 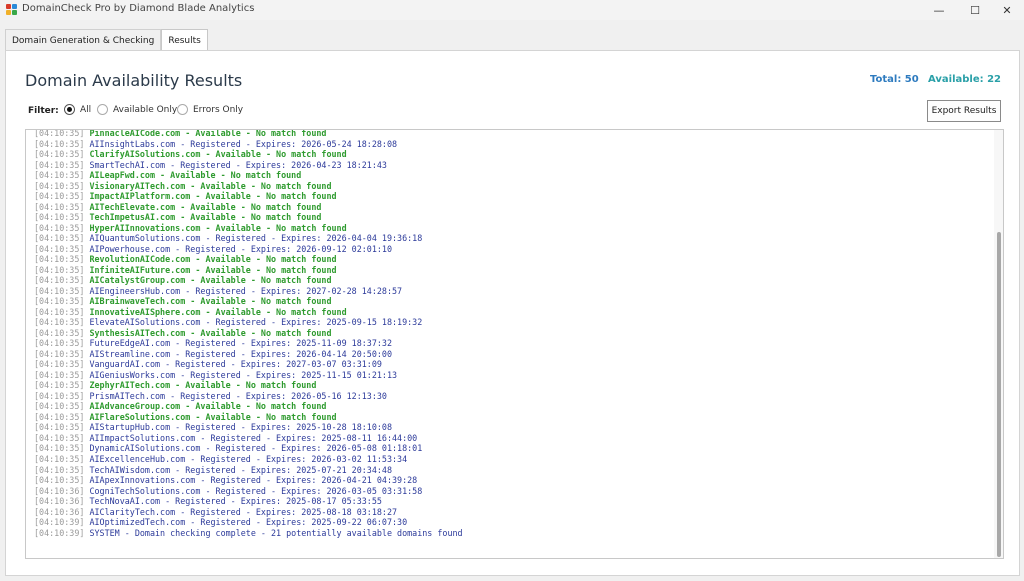 What do you see at coordinates (999, 394) in the screenshot?
I see `scrollbar-thumb` at bounding box center [999, 394].